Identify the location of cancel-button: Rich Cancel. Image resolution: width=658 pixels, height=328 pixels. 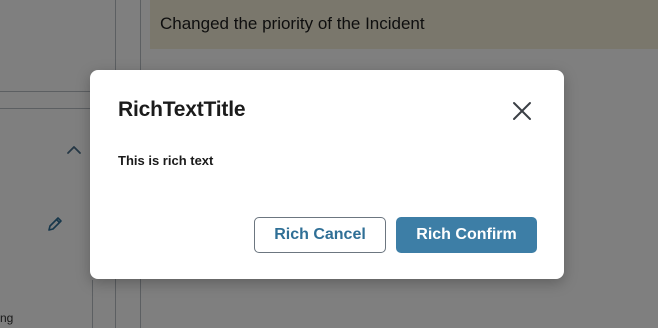
(320, 235).